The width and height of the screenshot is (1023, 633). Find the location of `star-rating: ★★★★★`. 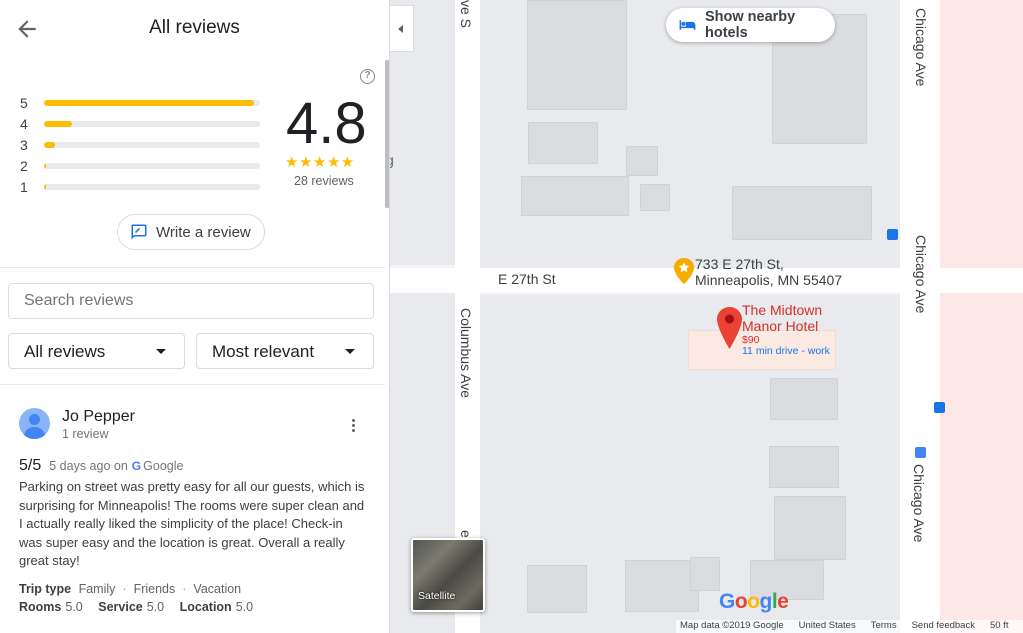

star-rating: ★★★★★ is located at coordinates (320, 162).